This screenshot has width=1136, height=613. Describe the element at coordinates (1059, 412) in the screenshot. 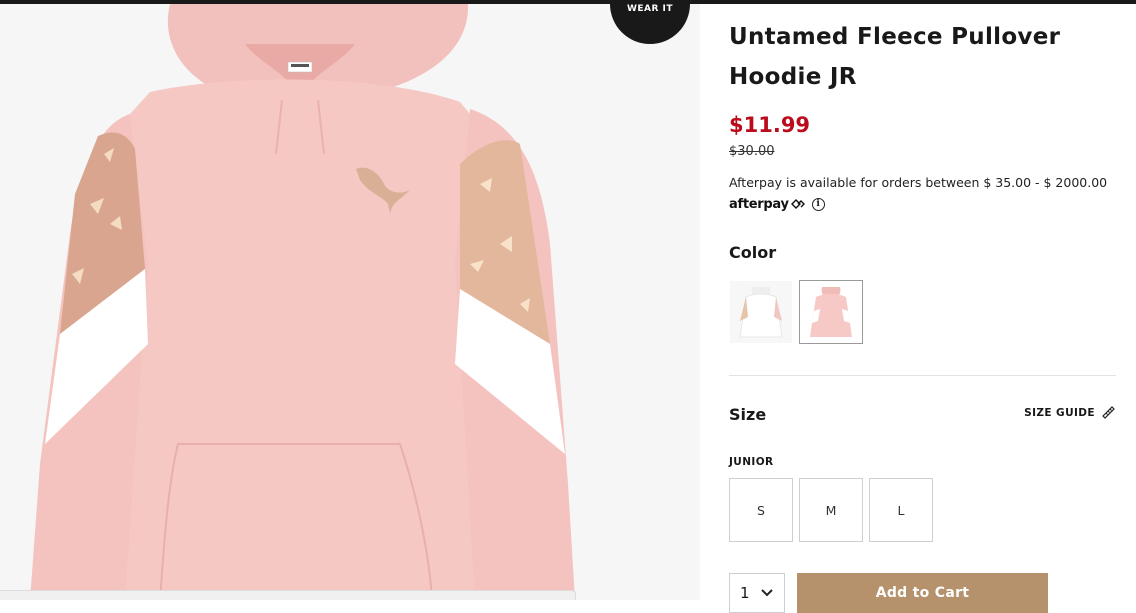

I see `size-guide-label: SIZE GUIDE` at that location.